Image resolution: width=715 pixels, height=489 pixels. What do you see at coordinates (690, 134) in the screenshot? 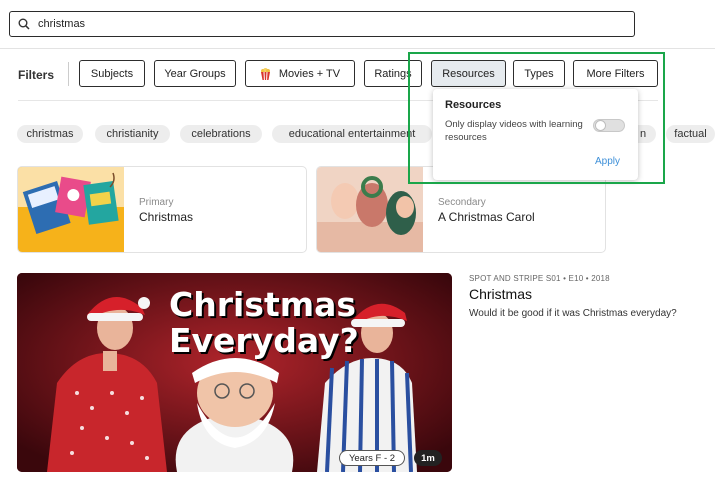
I see `tag-factual: factual` at bounding box center [690, 134].